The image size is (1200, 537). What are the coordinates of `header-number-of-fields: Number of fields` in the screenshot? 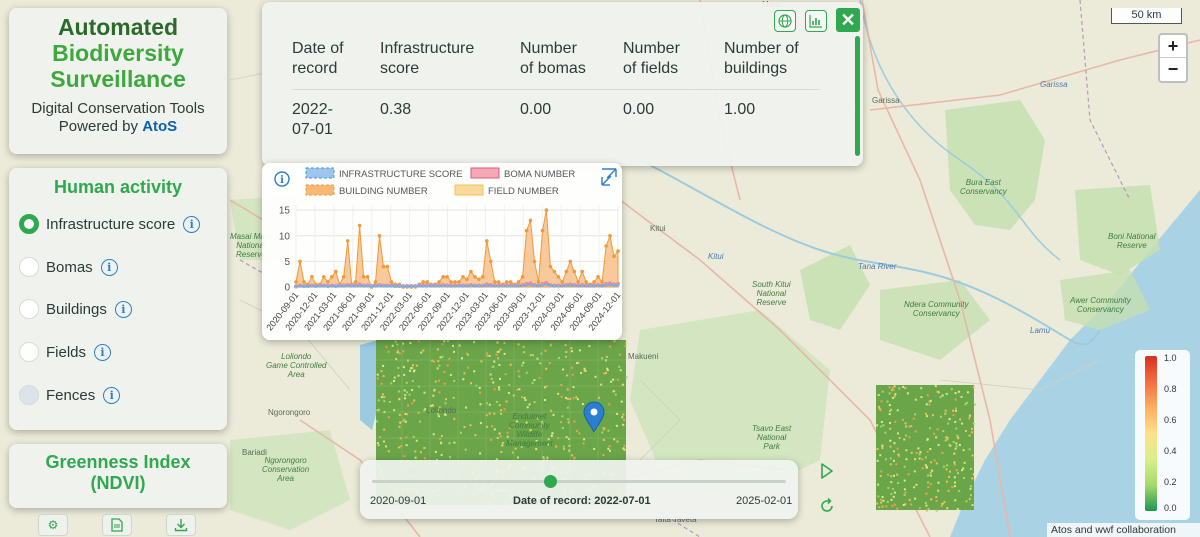 It's located at (651, 58).